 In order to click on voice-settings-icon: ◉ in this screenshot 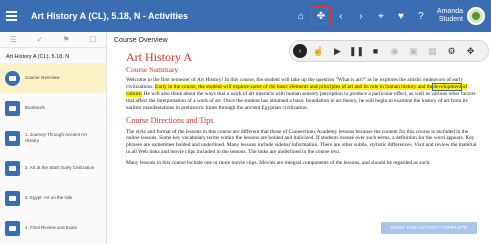, I will do `click(394, 51)`.